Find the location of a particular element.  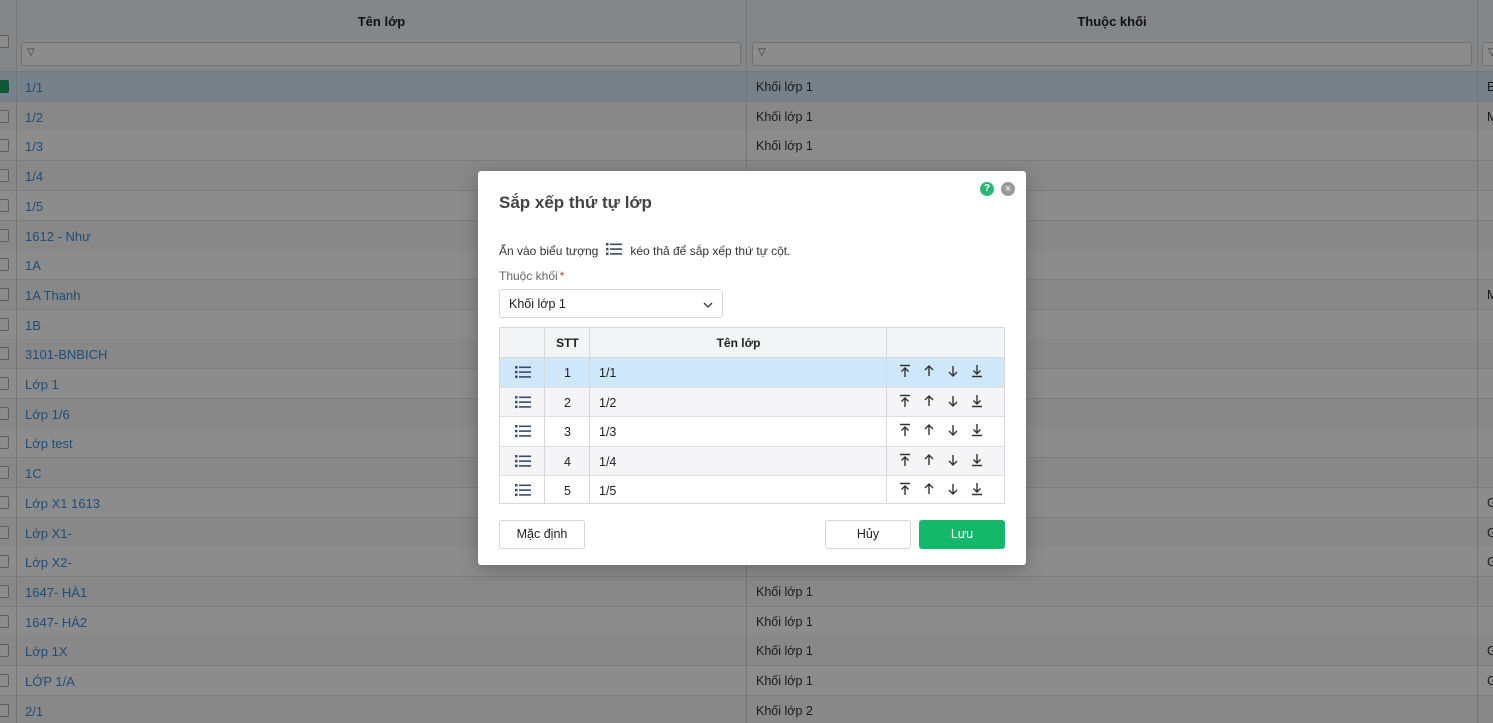

required-marker: * is located at coordinates (562, 276).